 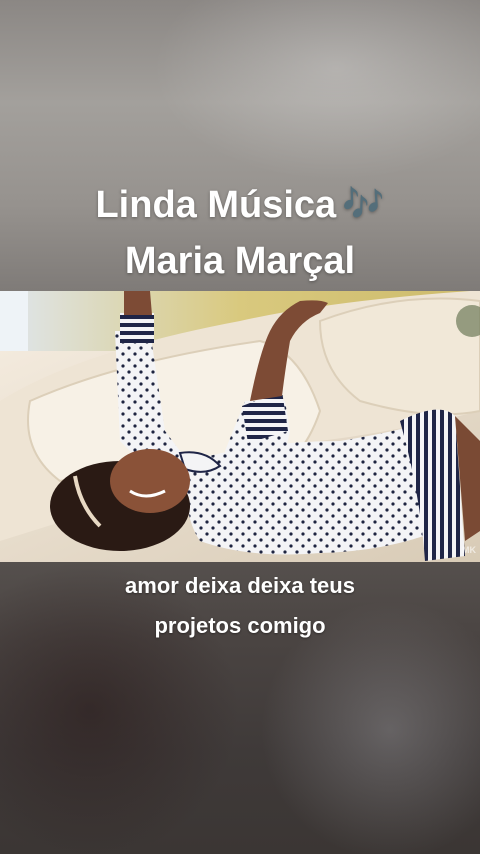 I want to click on overlay-title: Linda Música 🎶 Maria Marçal, so click(x=240, y=232).